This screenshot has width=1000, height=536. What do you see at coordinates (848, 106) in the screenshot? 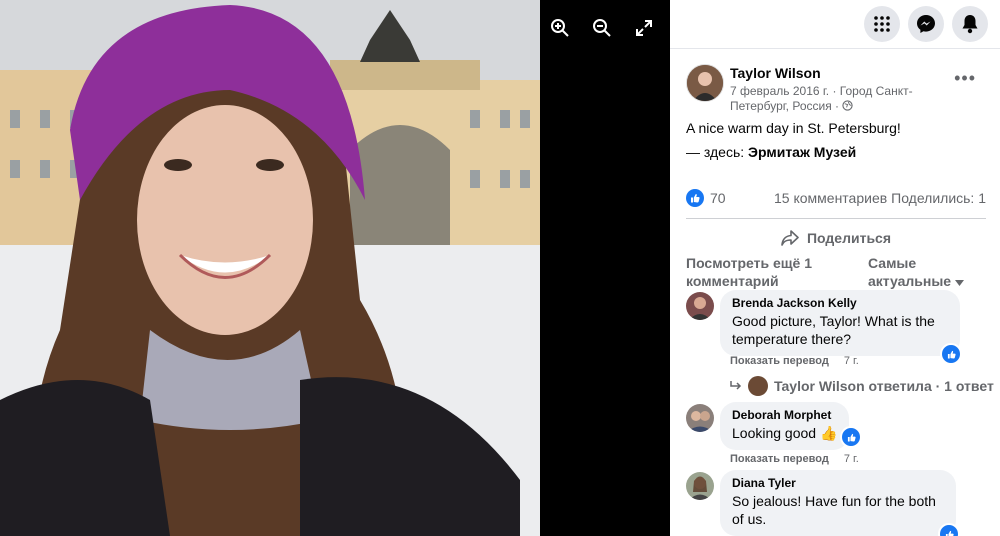
I see `globe-icon` at bounding box center [848, 106].